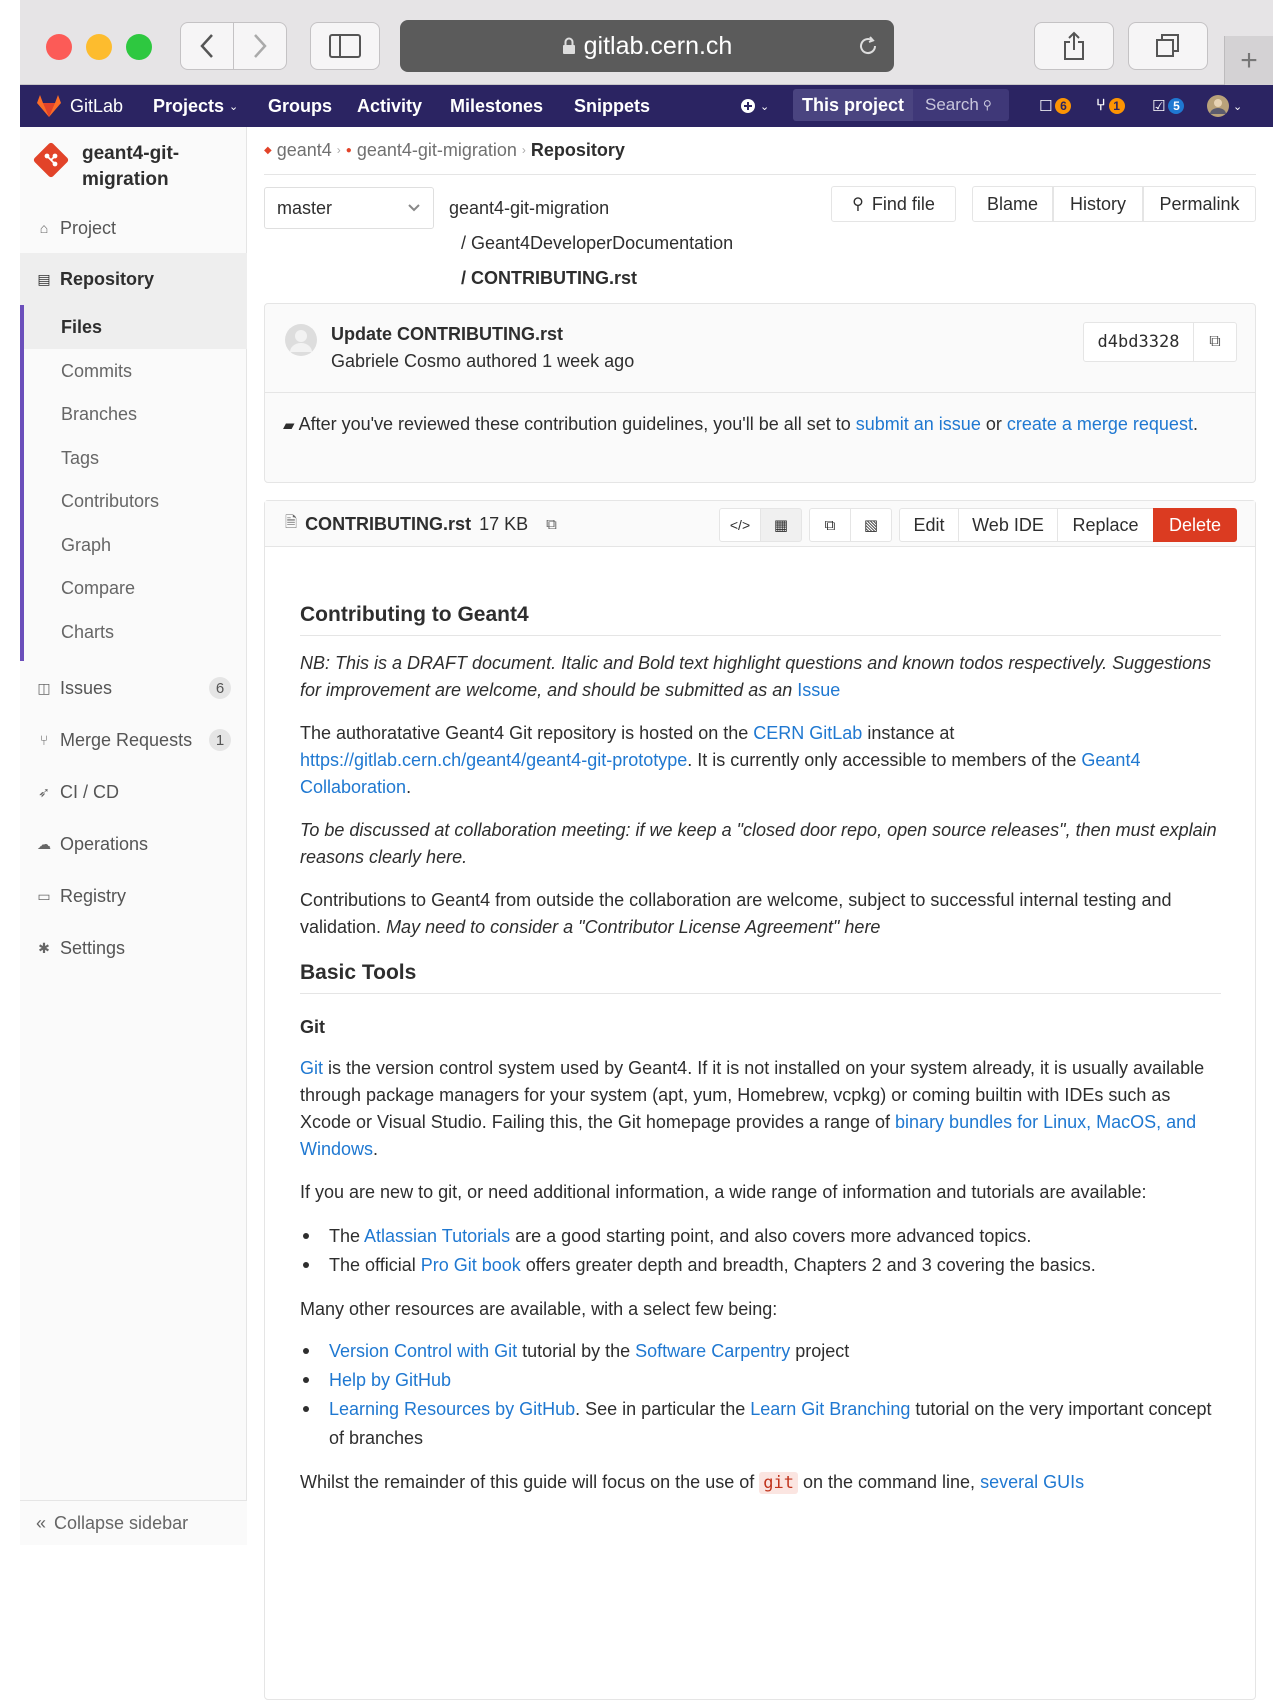 The image size is (1279, 1700). Describe the element at coordinates (818, 690) in the screenshot. I see `issue-link: Issue` at that location.